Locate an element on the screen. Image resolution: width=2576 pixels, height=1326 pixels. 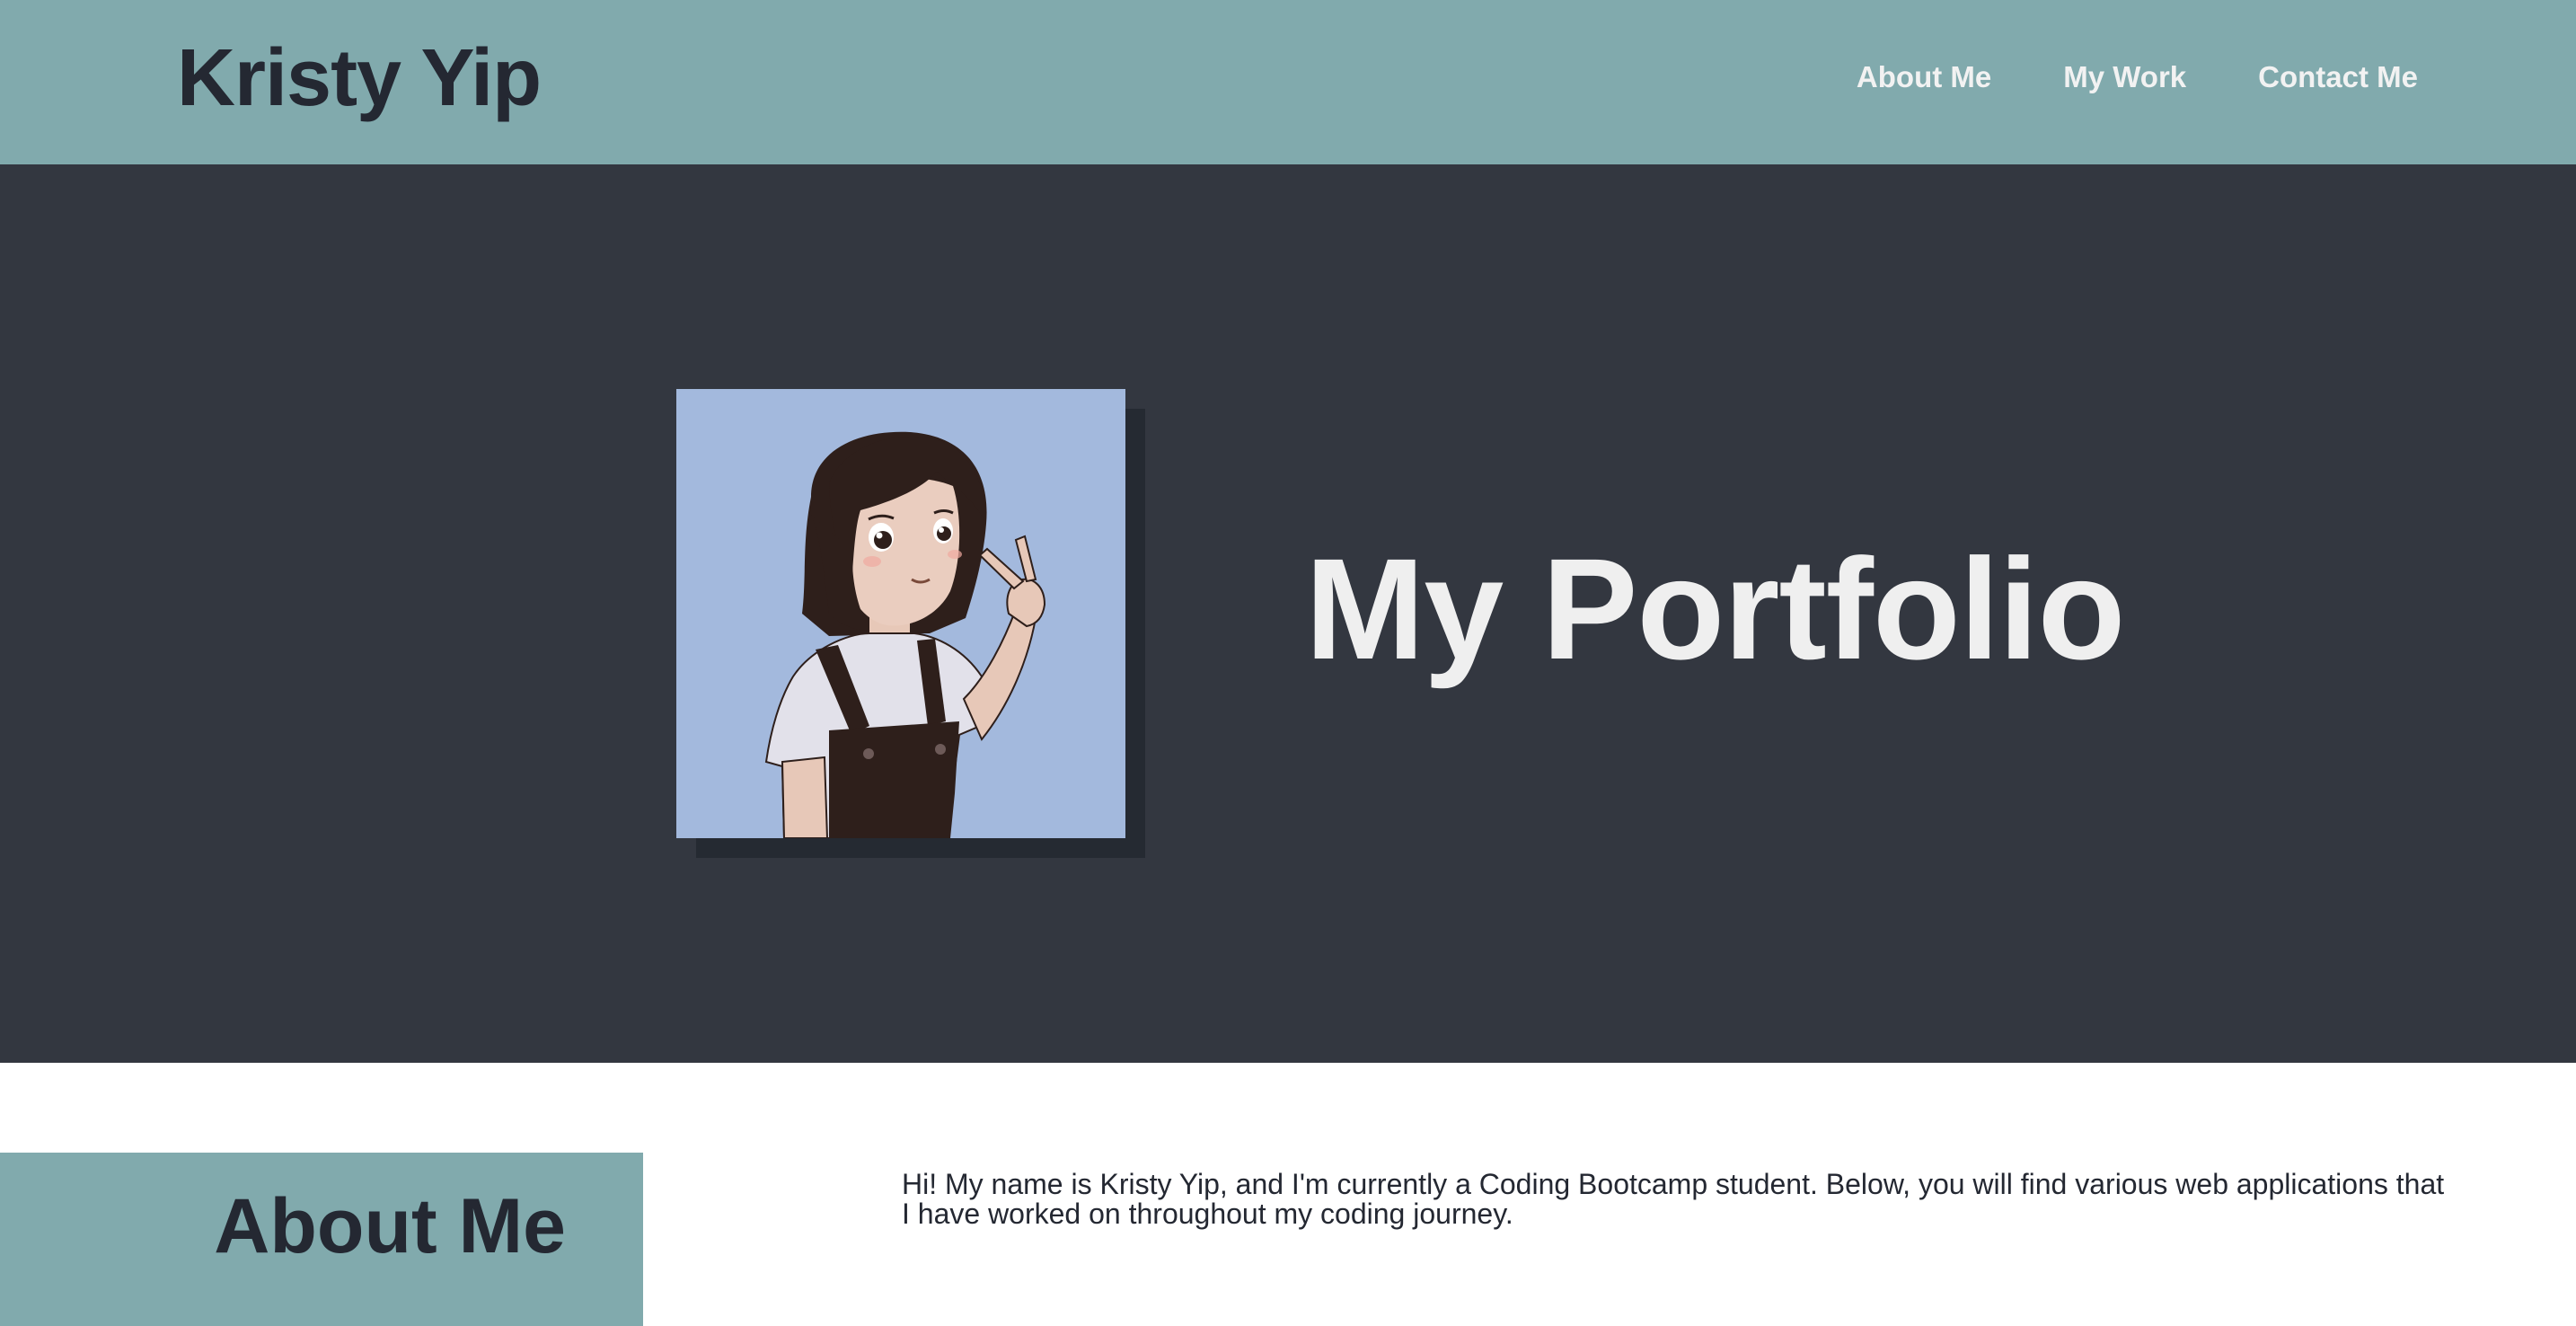
nav-link-about-me: About Me is located at coordinates (1924, 77).